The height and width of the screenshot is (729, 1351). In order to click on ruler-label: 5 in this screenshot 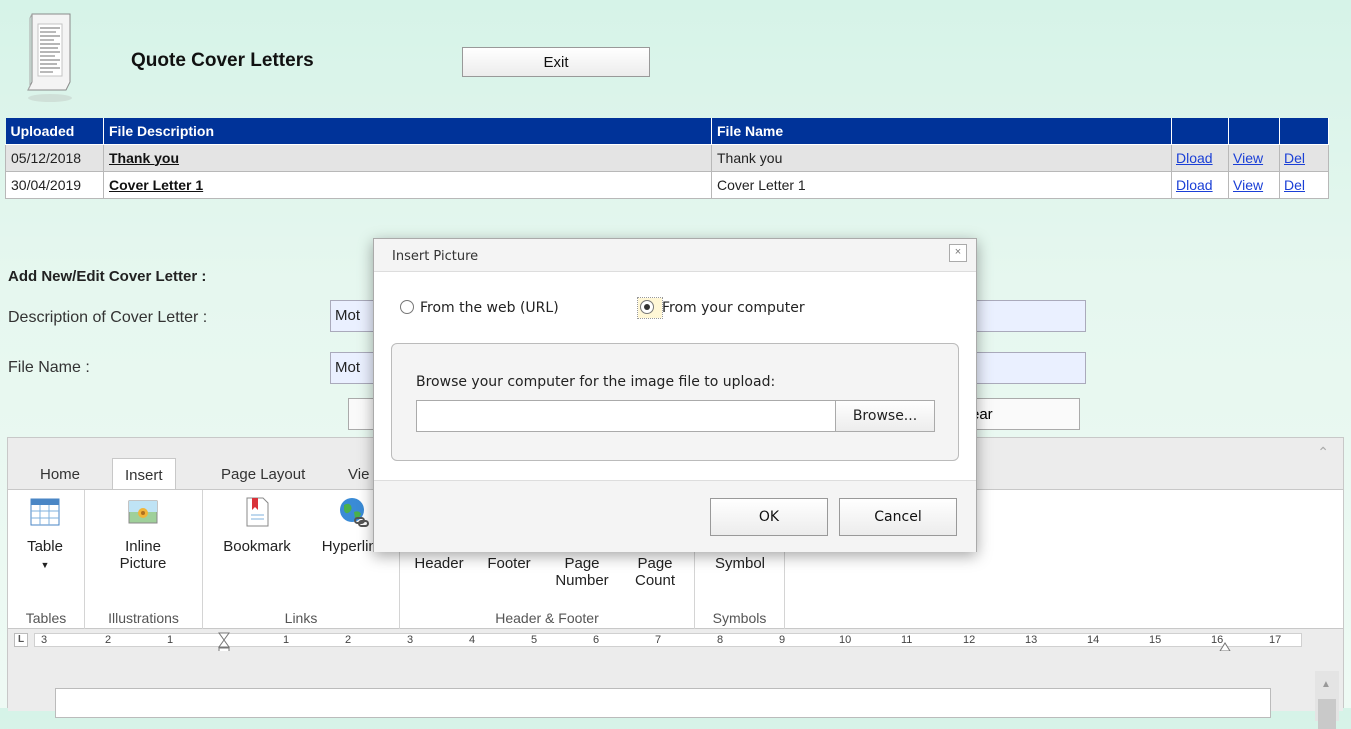, I will do `click(534, 640)`.